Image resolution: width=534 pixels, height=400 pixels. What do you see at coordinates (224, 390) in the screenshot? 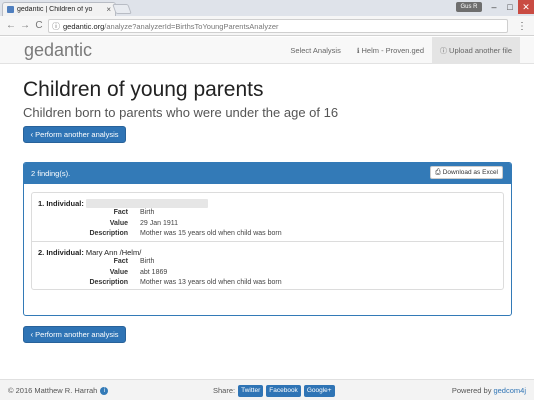
I see `share-label: Share:` at bounding box center [224, 390].